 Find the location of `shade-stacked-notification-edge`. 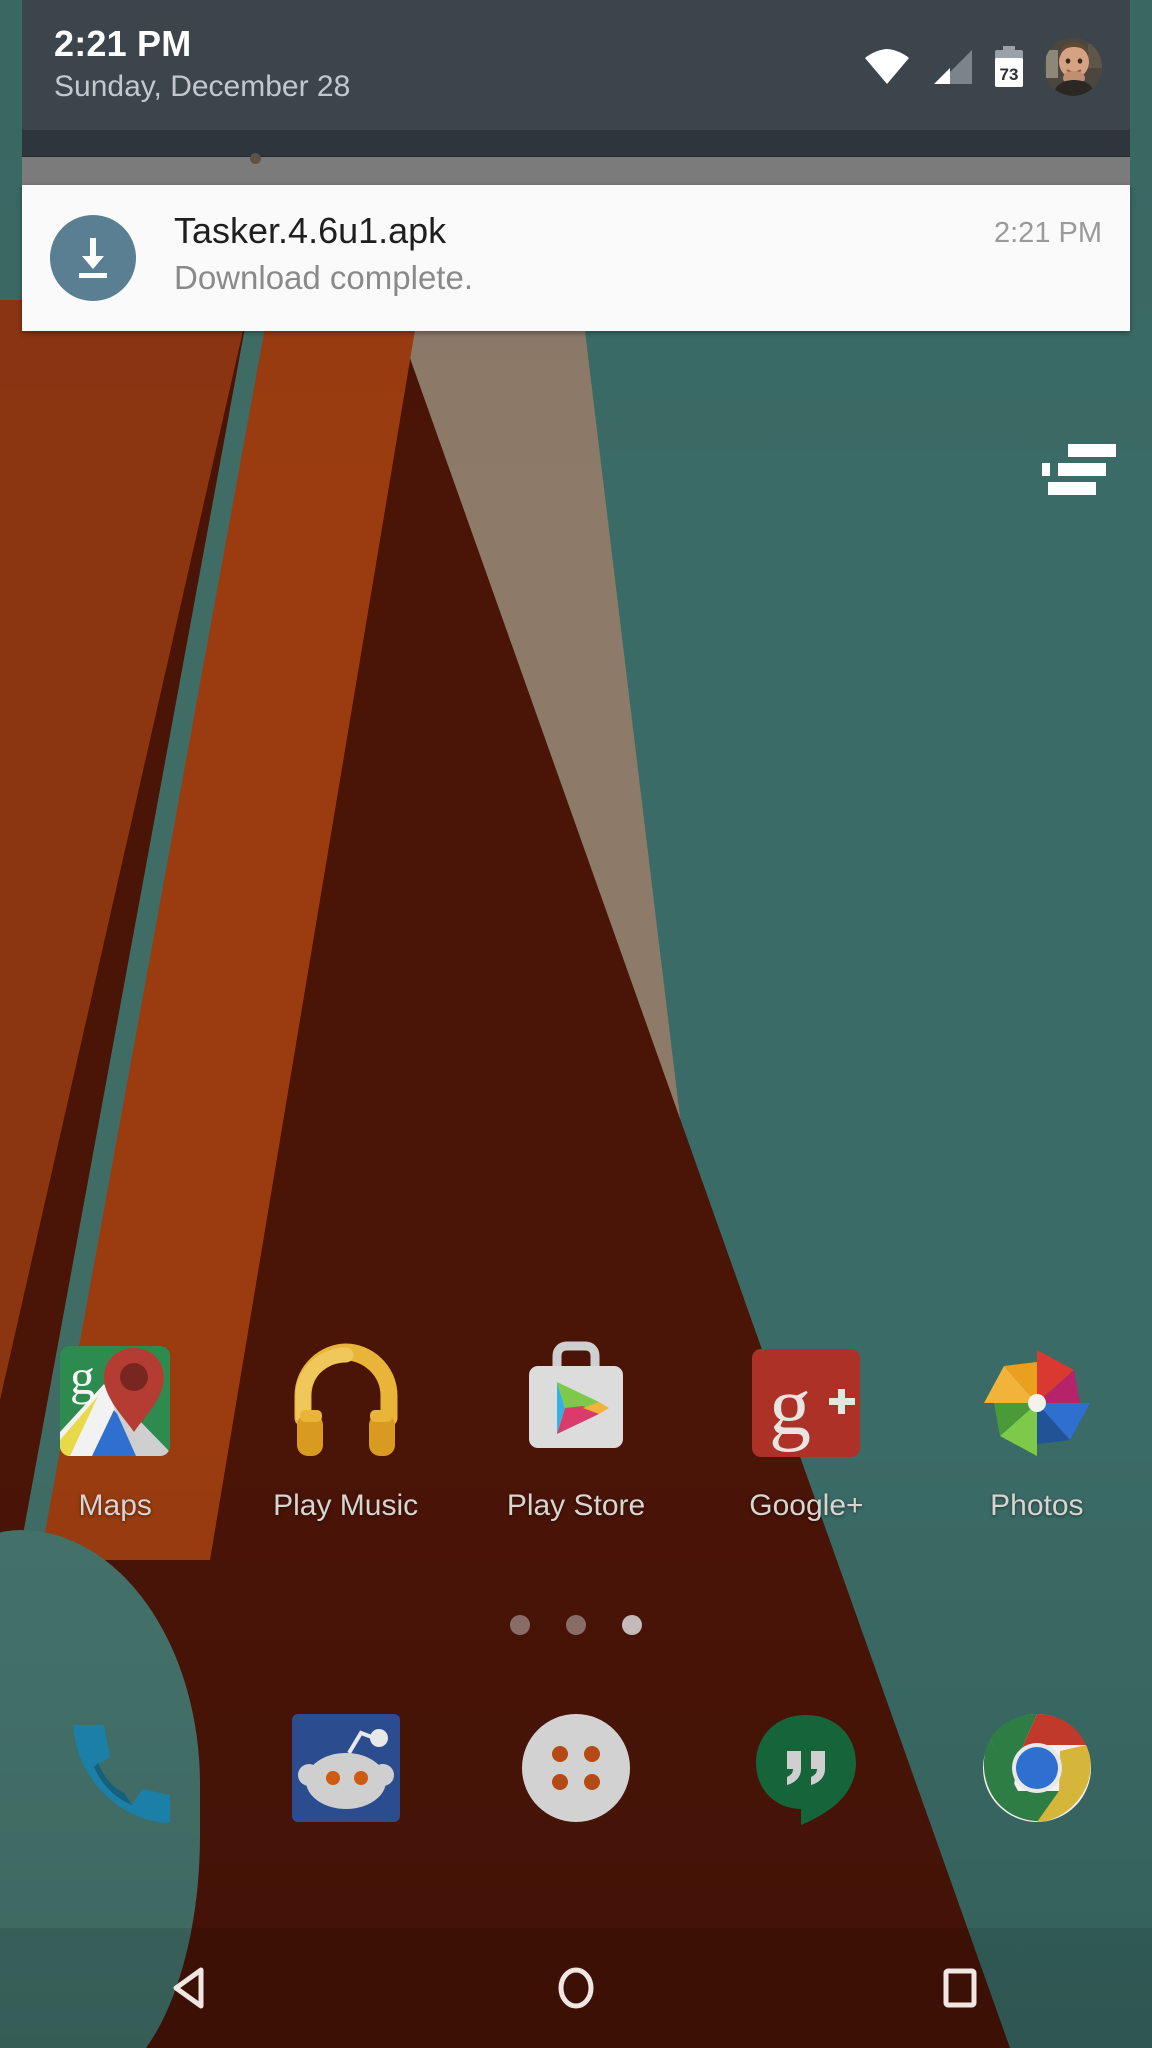

shade-stacked-notification-edge is located at coordinates (576, 169).